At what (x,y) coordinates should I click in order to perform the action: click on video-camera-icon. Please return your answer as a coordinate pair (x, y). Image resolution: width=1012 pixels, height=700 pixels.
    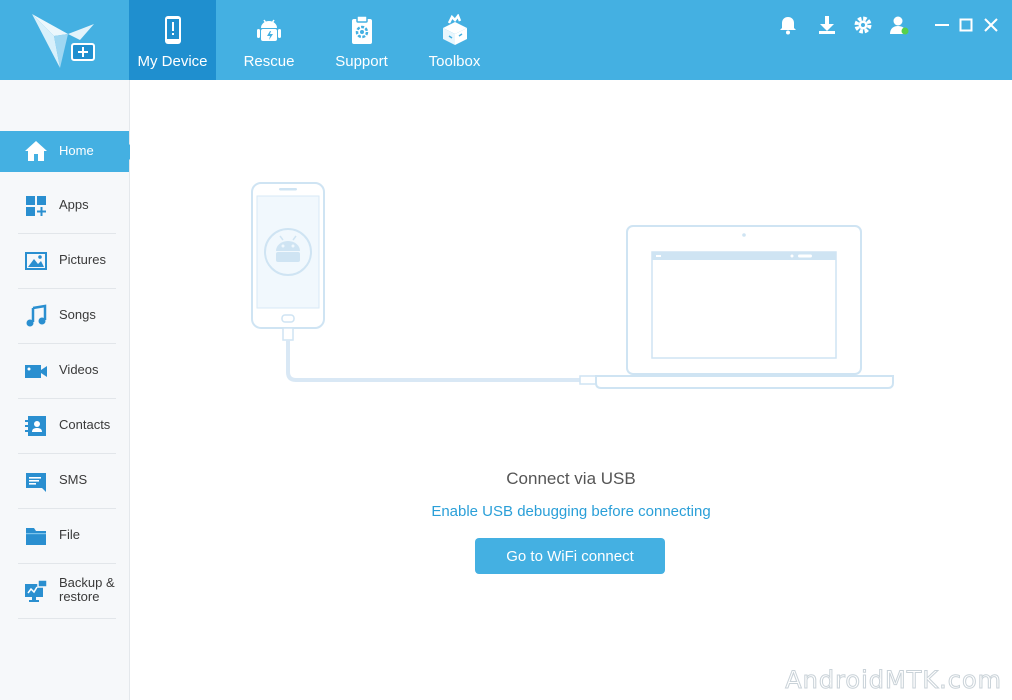
    Looking at the image, I should click on (36, 371).